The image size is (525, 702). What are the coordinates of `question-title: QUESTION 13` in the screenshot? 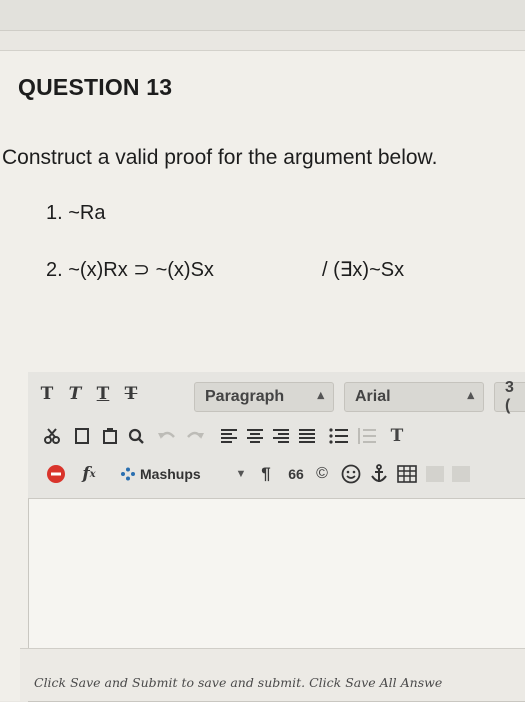 It's located at (95, 87).